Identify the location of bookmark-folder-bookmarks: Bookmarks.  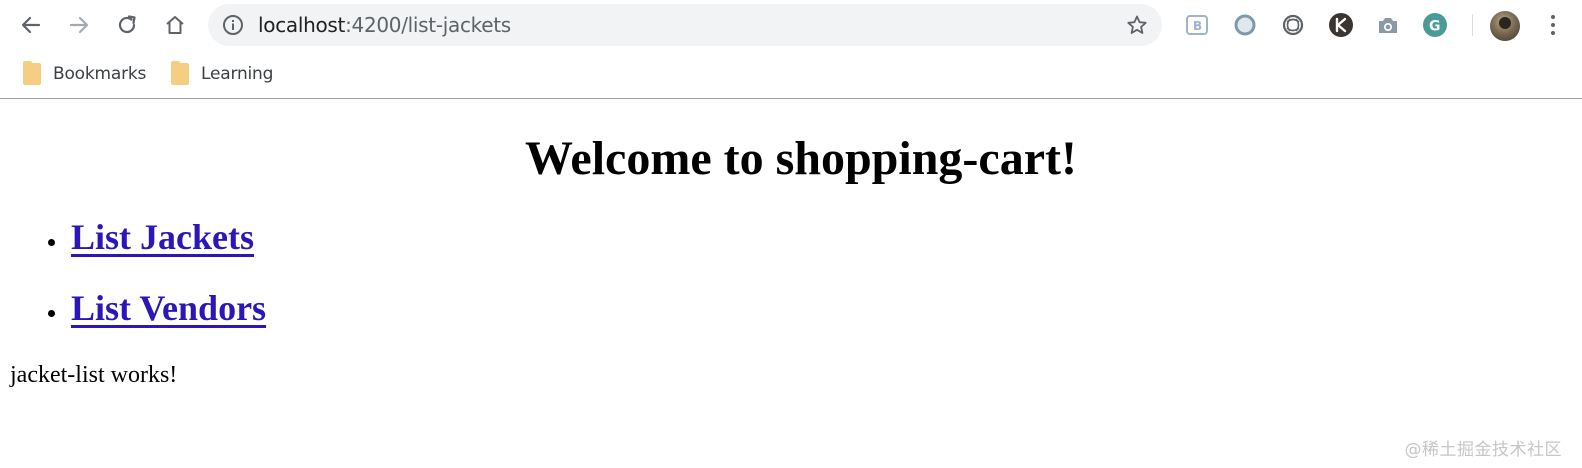
(84, 74).